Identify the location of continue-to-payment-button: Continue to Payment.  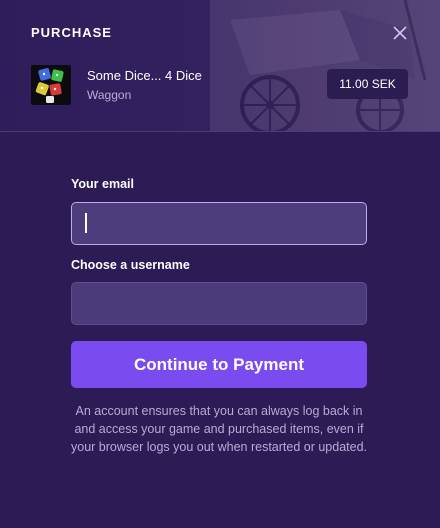
(219, 364).